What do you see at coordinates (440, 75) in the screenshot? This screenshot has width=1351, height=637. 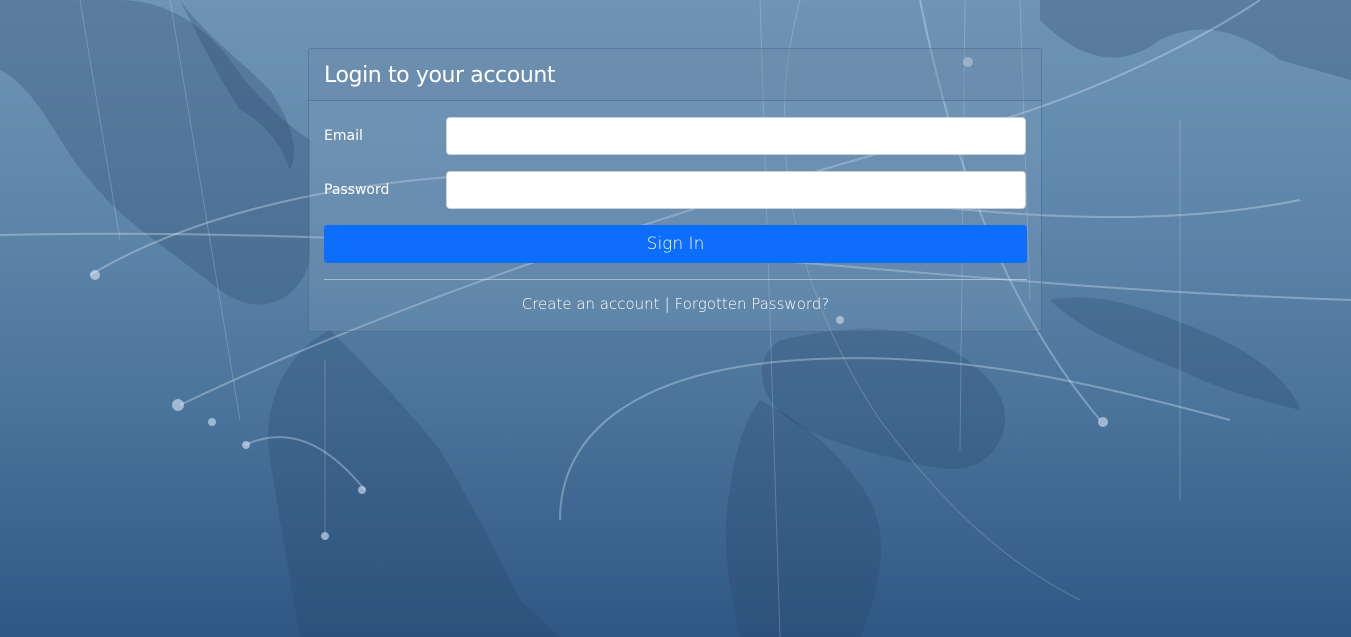 I see `page-title: Login to your account` at bounding box center [440, 75].